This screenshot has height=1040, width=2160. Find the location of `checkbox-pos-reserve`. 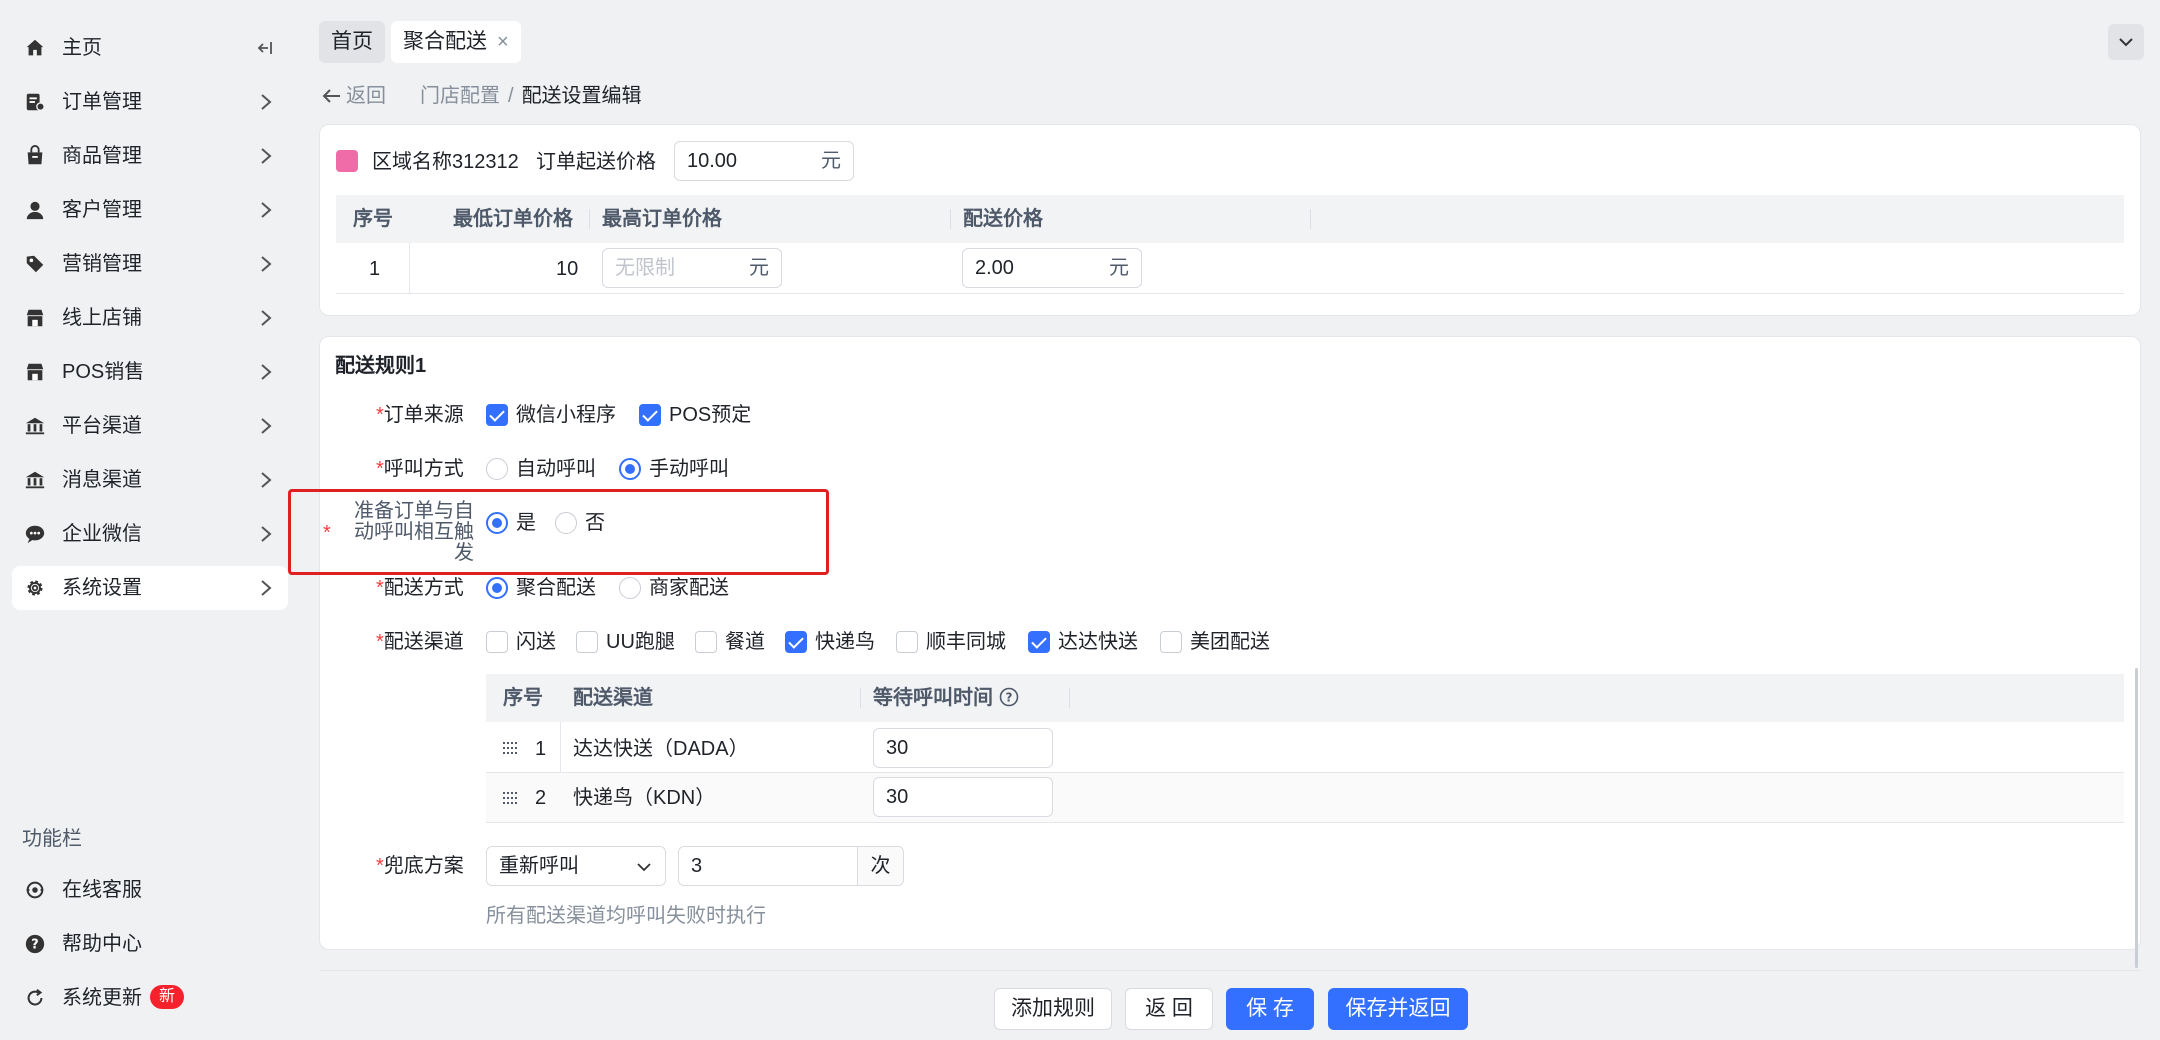

checkbox-pos-reserve is located at coordinates (650, 415).